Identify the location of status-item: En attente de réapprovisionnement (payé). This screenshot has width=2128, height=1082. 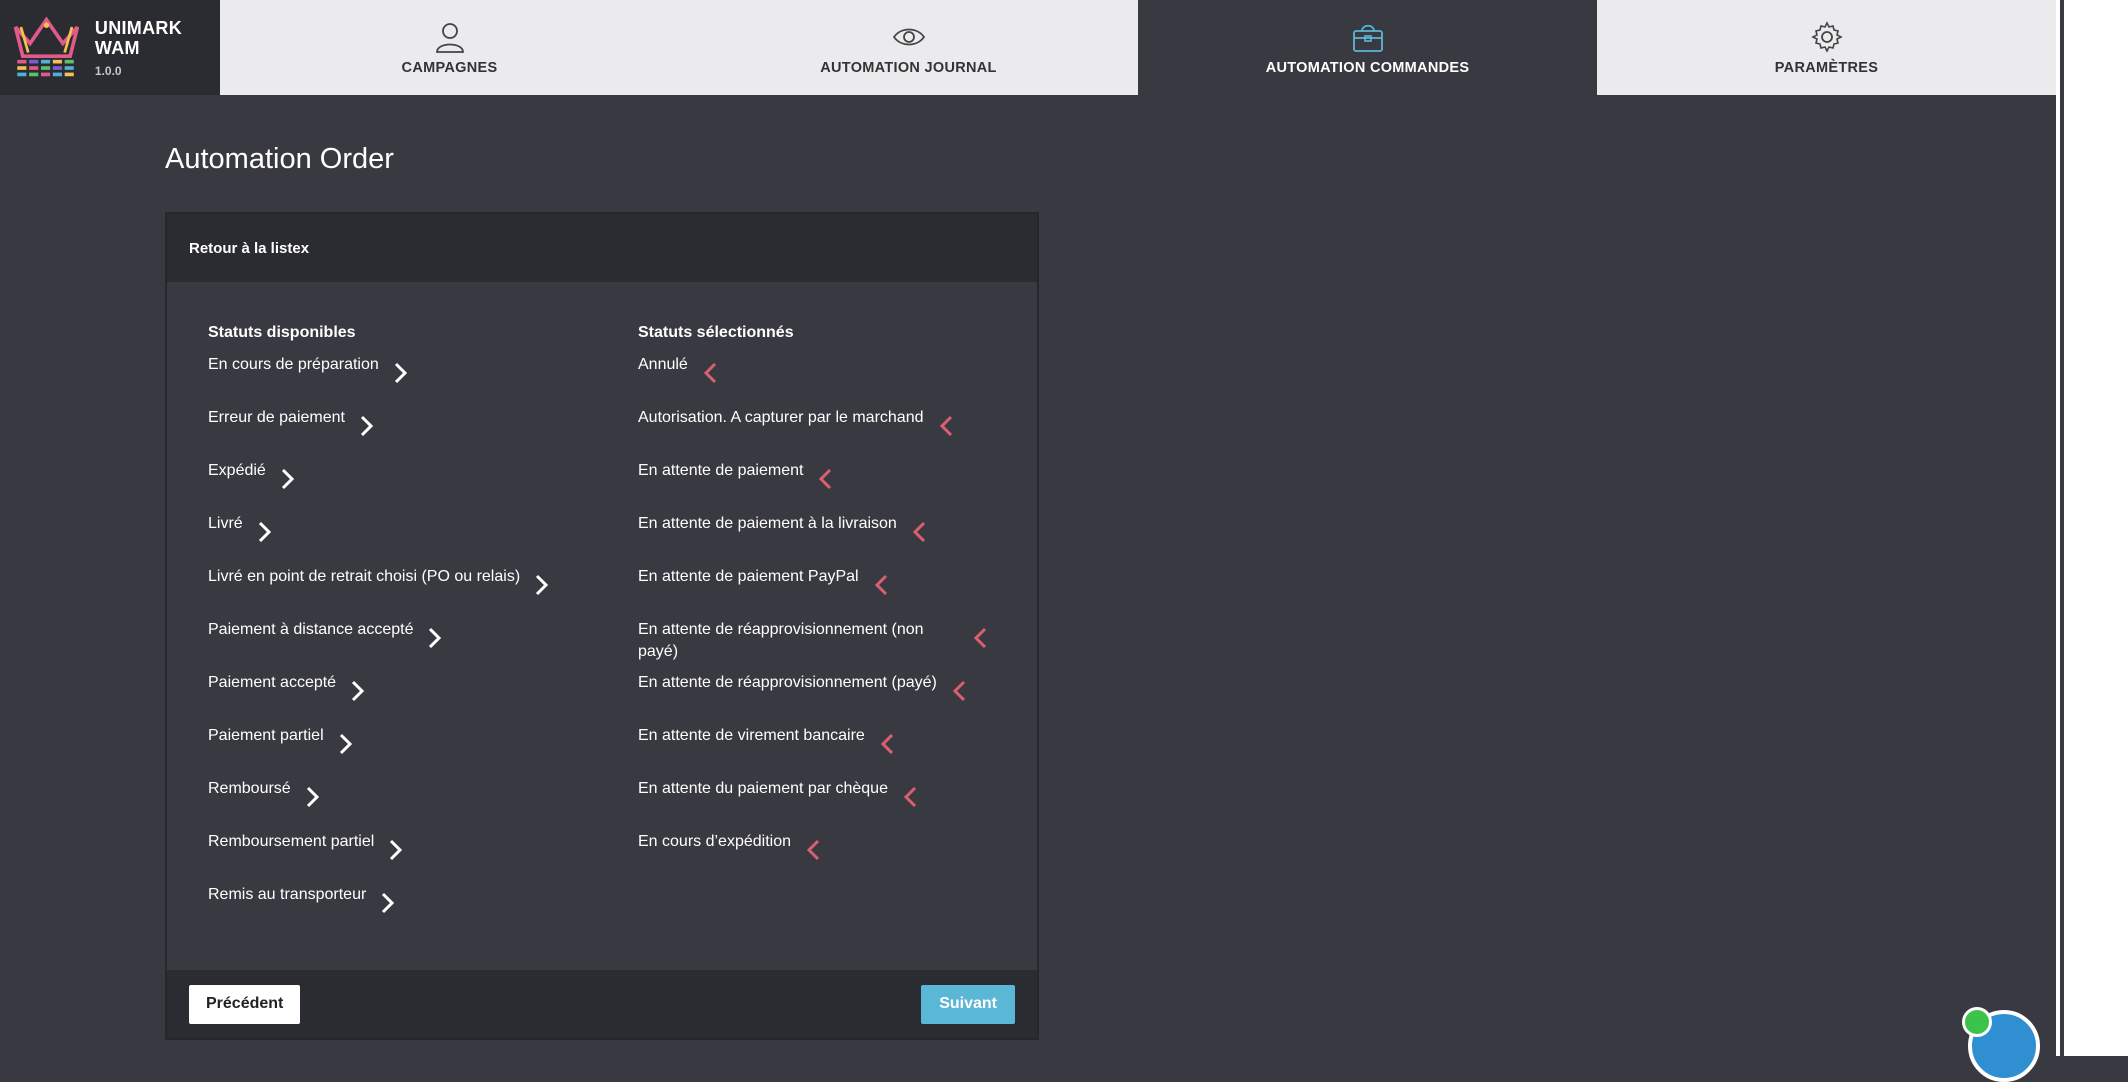
(813, 698).